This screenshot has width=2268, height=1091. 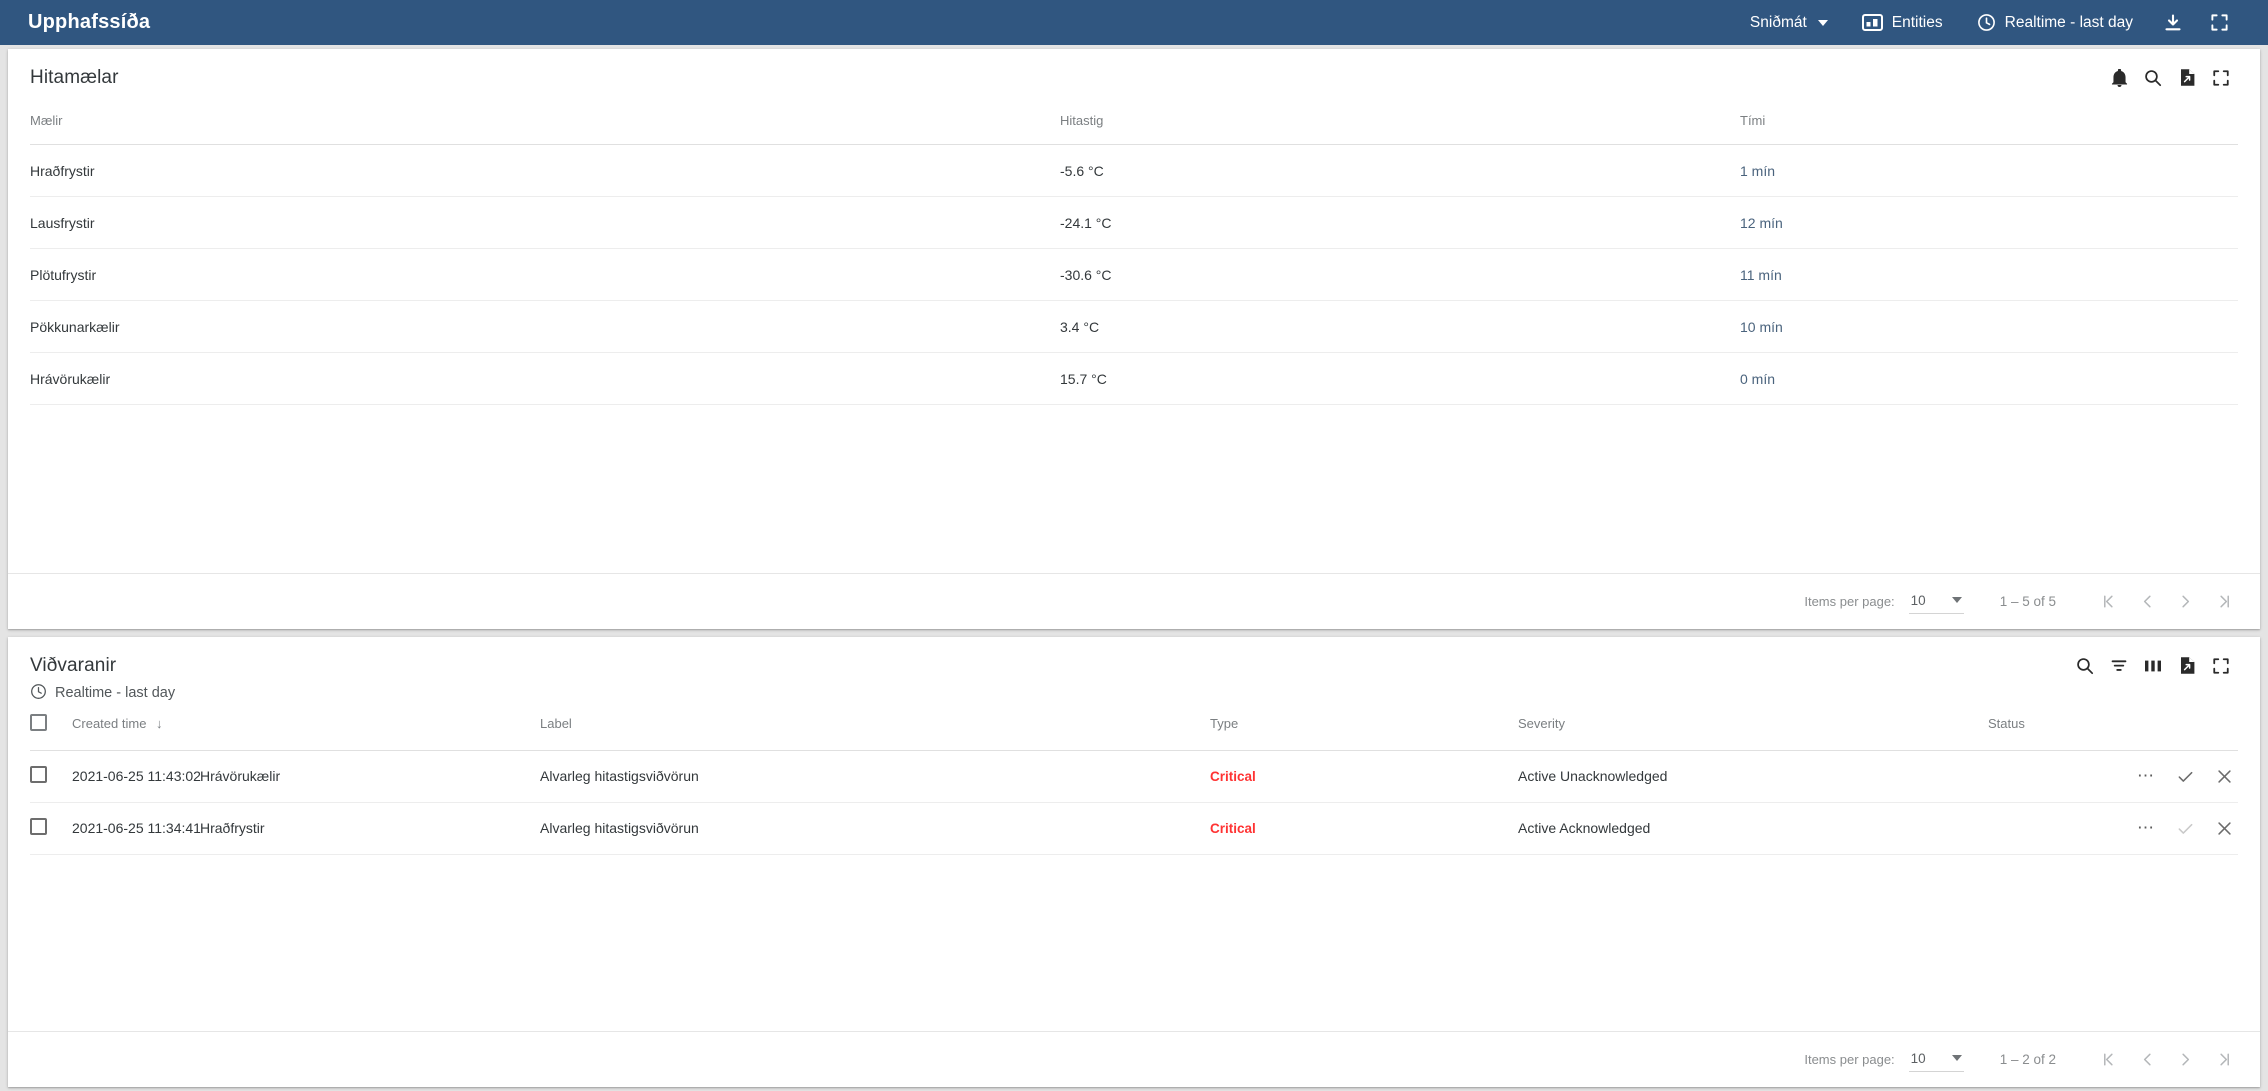 I want to click on template-menu-button: Sniðmát, so click(x=1789, y=22).